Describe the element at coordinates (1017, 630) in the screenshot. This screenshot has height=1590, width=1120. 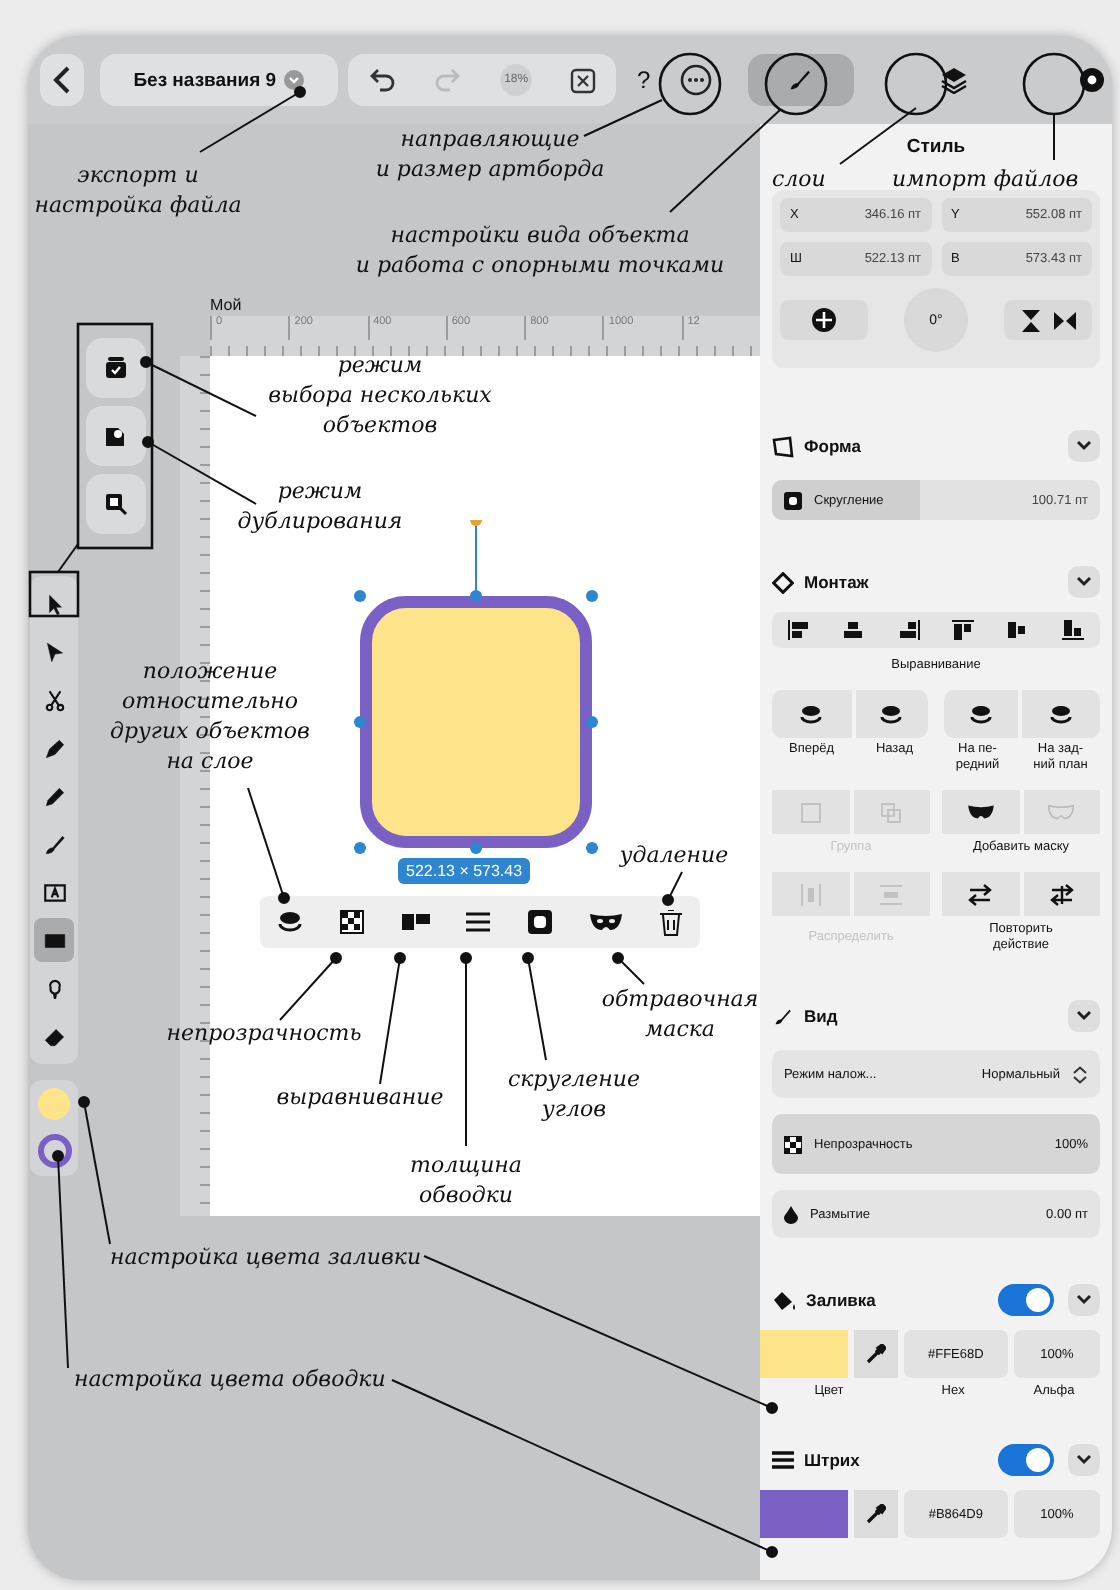
I see `align-middle-icon` at that location.